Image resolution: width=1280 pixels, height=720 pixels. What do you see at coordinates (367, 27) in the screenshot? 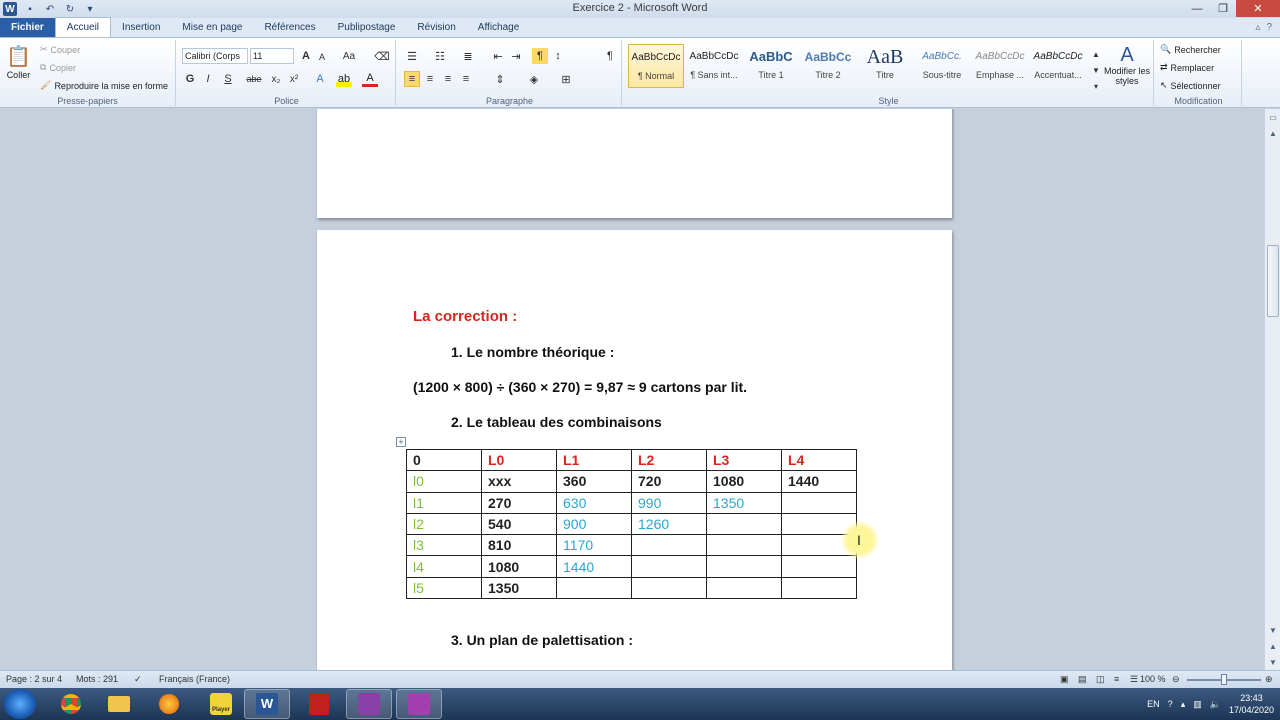
I see `tab-publipostage: Publipostage` at bounding box center [367, 27].